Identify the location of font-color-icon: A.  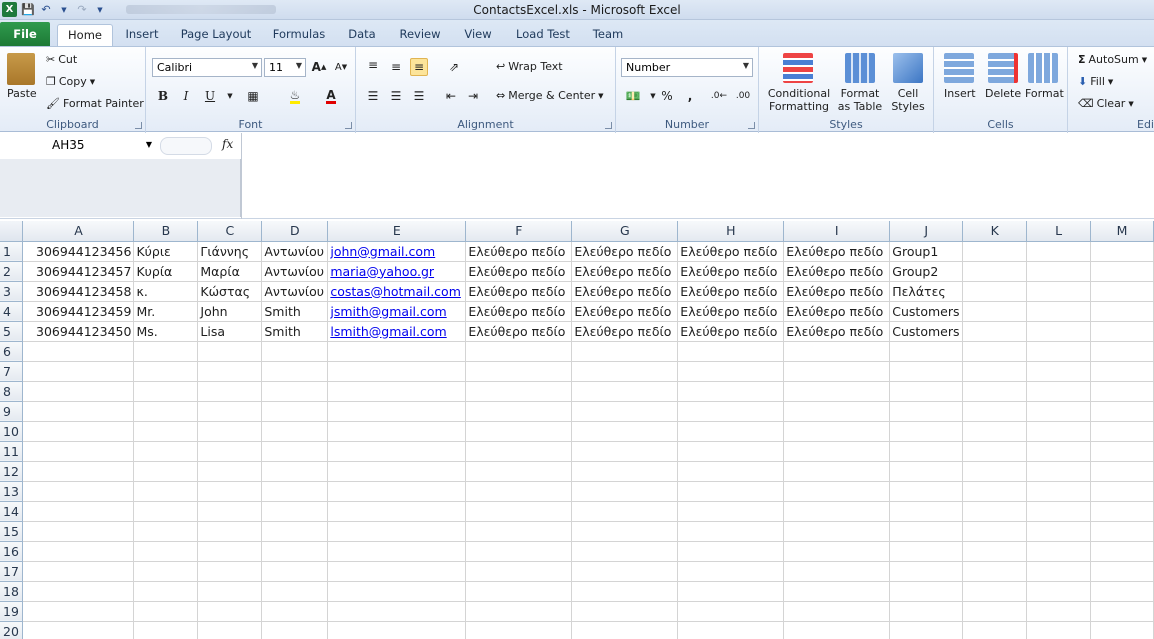
(331, 96).